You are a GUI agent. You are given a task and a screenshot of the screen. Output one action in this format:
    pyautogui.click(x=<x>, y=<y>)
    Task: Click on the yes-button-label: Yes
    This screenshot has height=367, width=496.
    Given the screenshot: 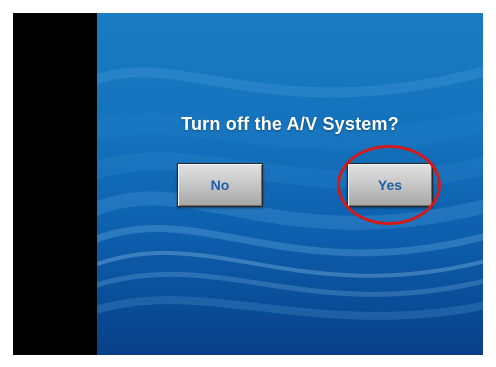 What is the action you would take?
    pyautogui.click(x=390, y=185)
    